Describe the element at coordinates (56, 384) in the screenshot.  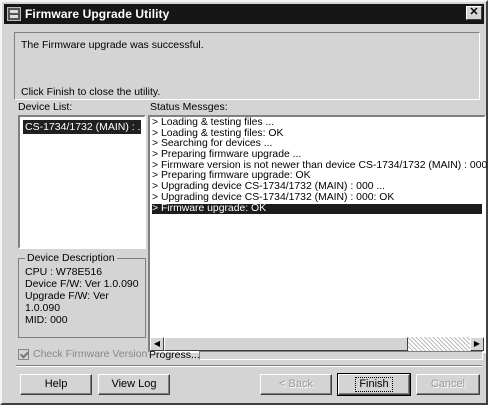
I see `help-button: Help` at that location.